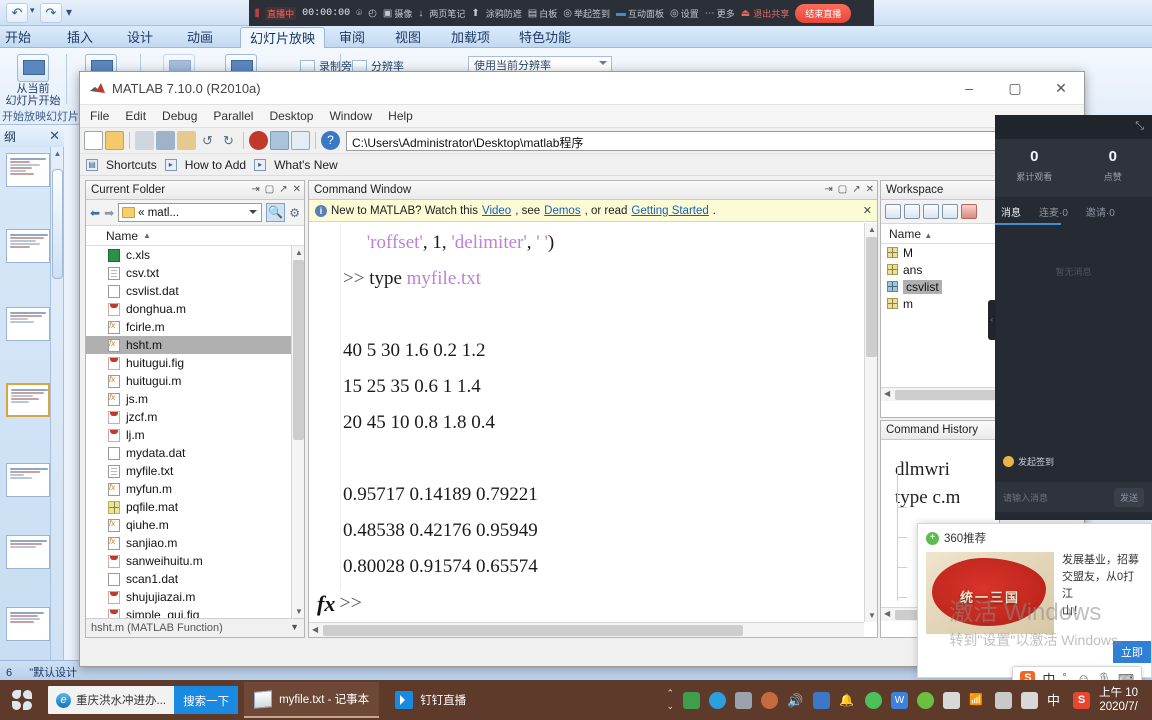 This screenshot has width=1152, height=720. What do you see at coordinates (940, 303) in the screenshot?
I see `workspace-variable-row: m` at bounding box center [940, 303].